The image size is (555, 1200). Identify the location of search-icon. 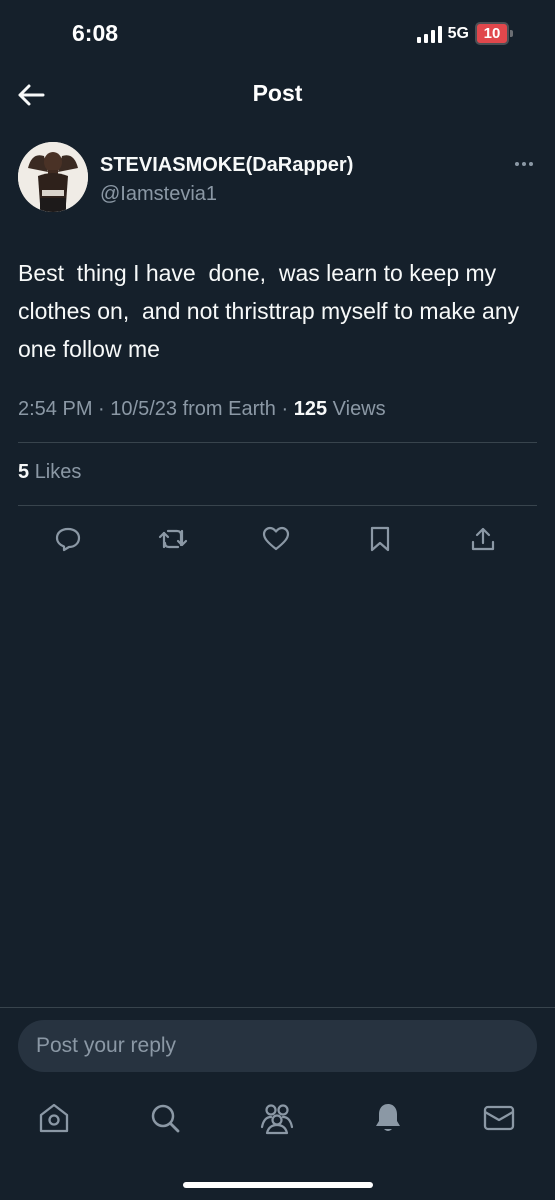
(165, 1118).